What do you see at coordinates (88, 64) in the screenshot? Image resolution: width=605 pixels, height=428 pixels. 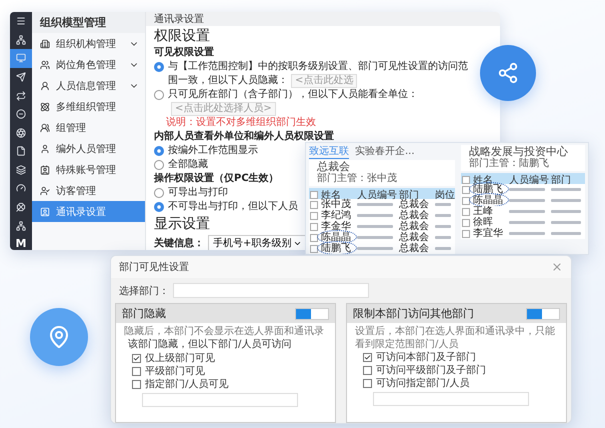 I see `sidebar-item: 岗位角色管理` at bounding box center [88, 64].